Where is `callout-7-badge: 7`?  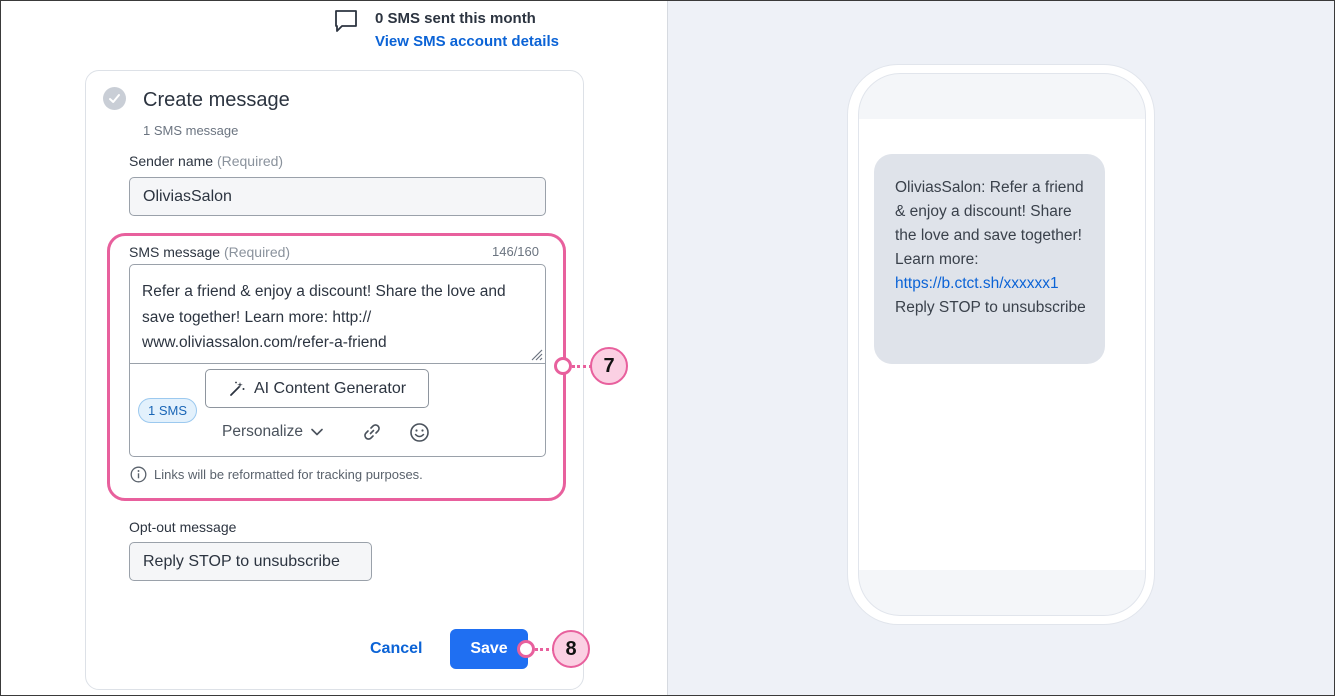
callout-7-badge: 7 is located at coordinates (609, 366).